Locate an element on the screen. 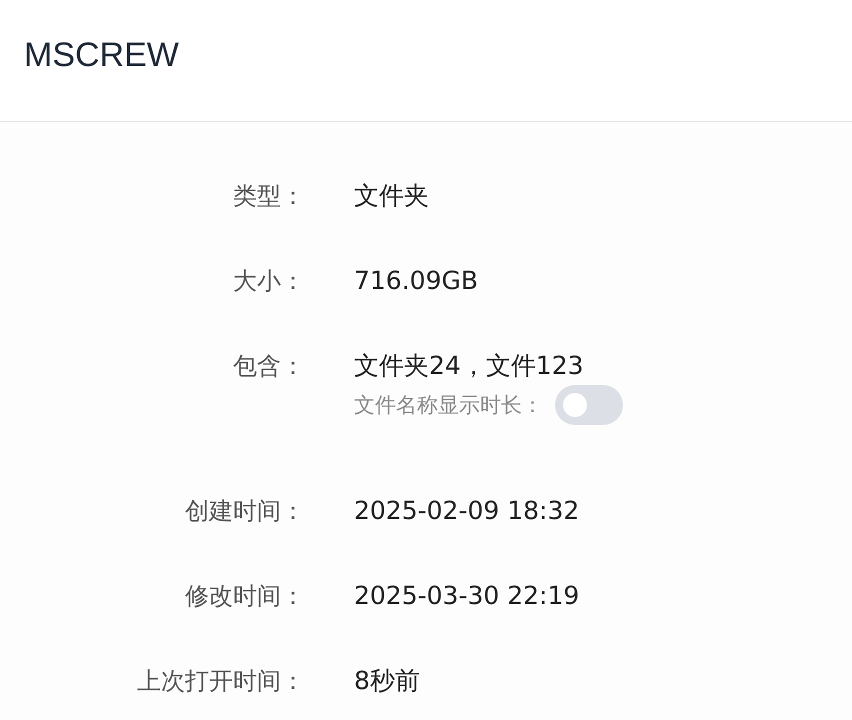  field-value: 文件夹 is located at coordinates (392, 196).